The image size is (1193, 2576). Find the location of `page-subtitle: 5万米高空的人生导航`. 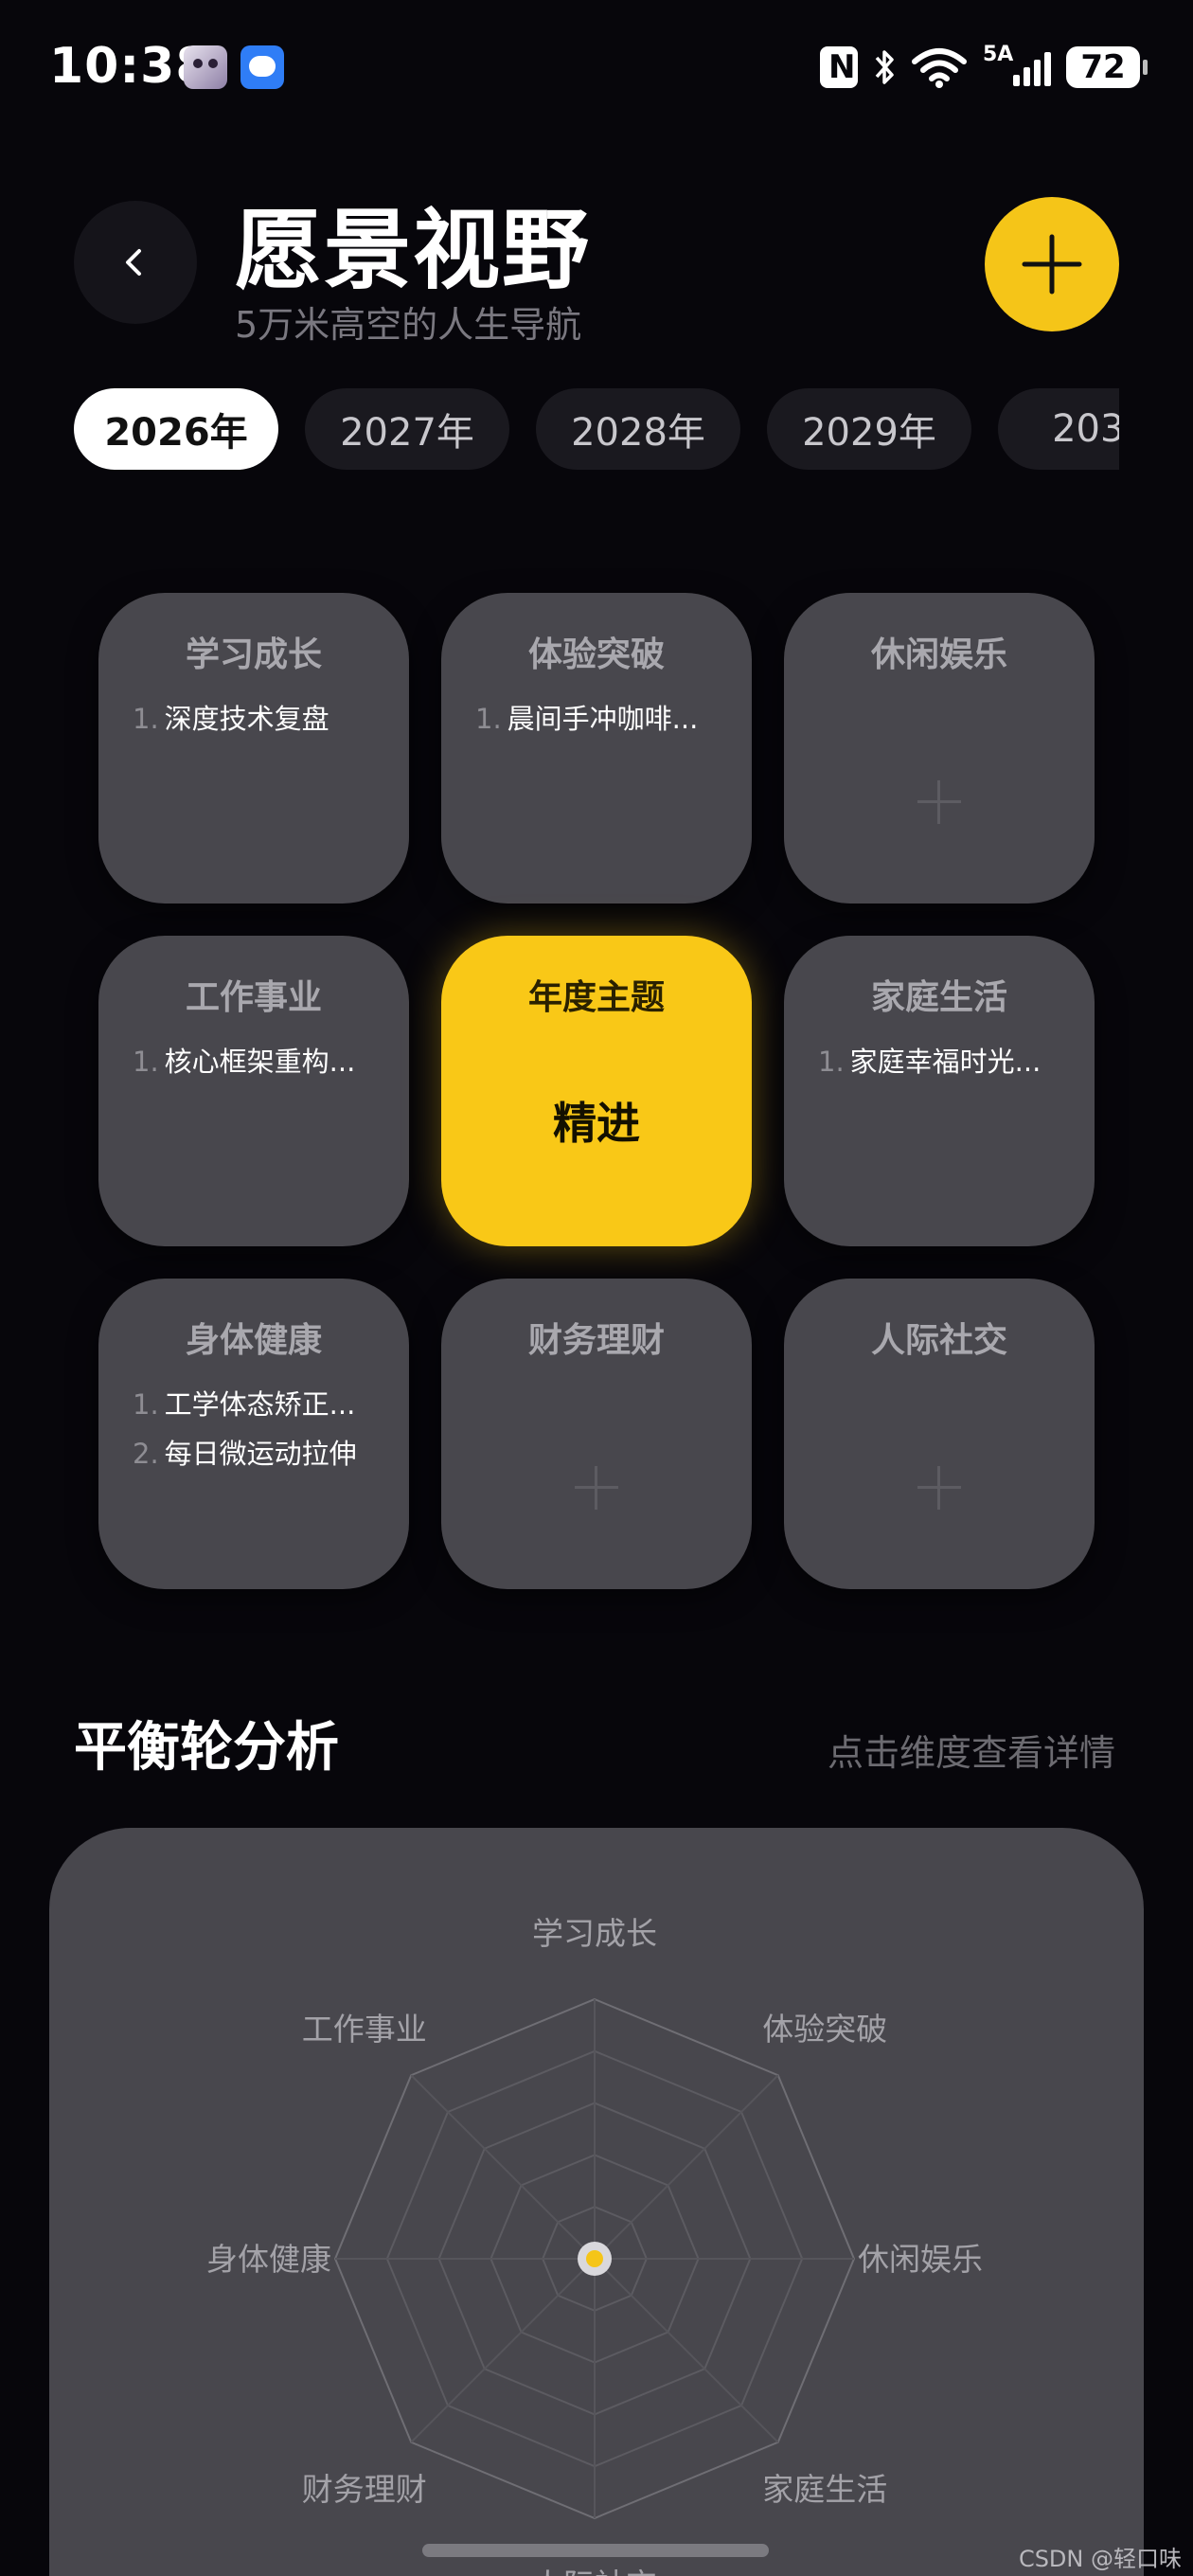

page-subtitle: 5万米高空的人生导航 is located at coordinates (408, 325).